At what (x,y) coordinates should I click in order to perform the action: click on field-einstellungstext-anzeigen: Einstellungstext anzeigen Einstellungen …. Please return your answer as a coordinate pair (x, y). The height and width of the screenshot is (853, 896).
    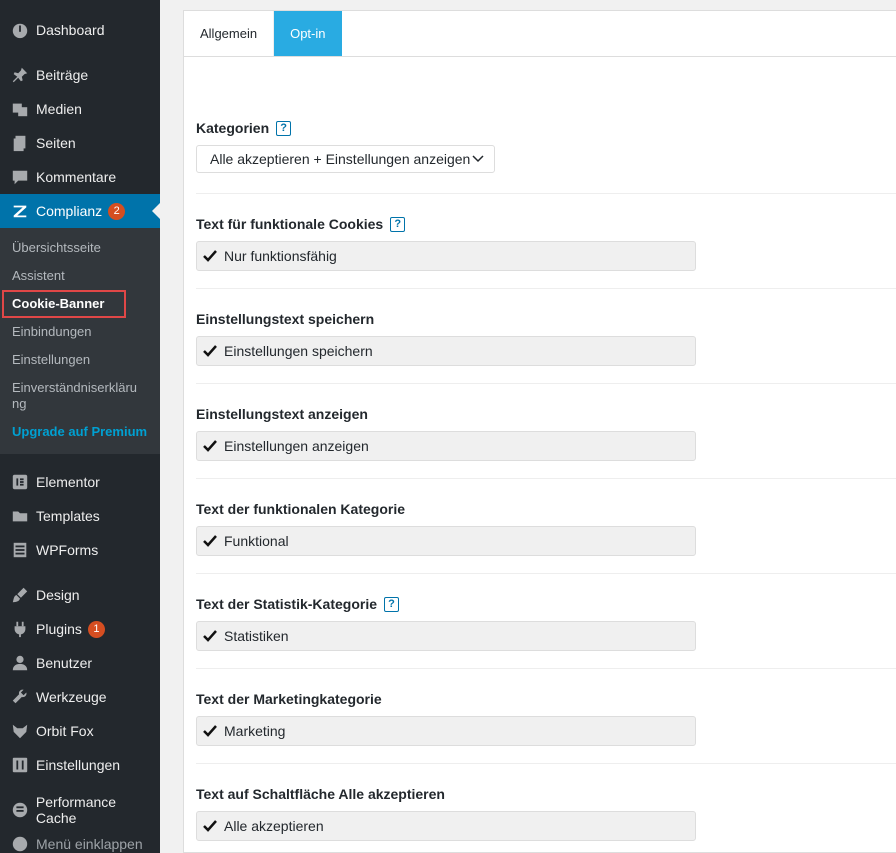
    Looking at the image, I should click on (546, 431).